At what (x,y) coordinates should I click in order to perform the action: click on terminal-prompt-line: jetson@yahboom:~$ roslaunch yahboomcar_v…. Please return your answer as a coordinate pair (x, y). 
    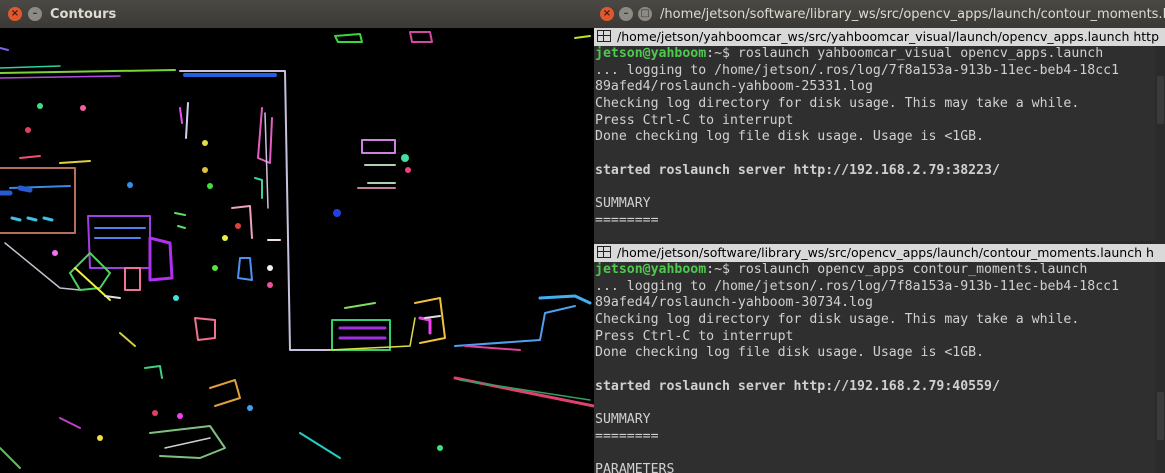
    Looking at the image, I should click on (875, 54).